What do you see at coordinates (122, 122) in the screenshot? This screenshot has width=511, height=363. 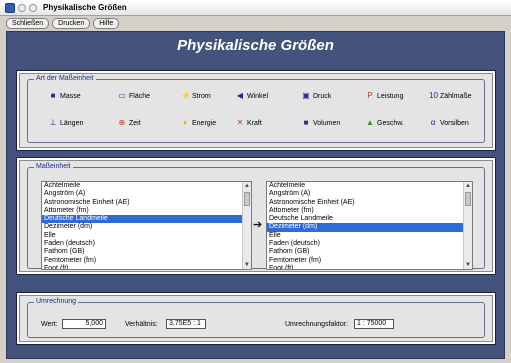 I see `unit-type-icon: ⊕` at bounding box center [122, 122].